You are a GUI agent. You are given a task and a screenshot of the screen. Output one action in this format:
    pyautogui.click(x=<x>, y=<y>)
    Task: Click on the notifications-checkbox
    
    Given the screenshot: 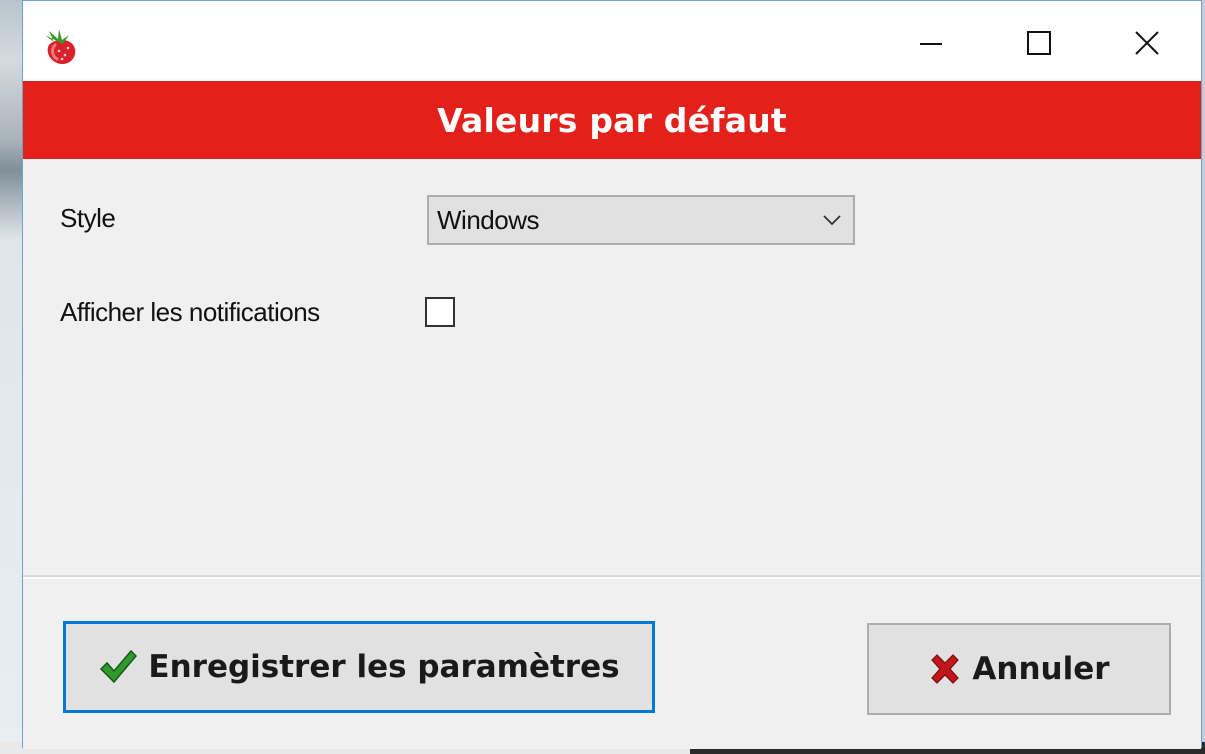 What is the action you would take?
    pyautogui.click(x=440, y=312)
    